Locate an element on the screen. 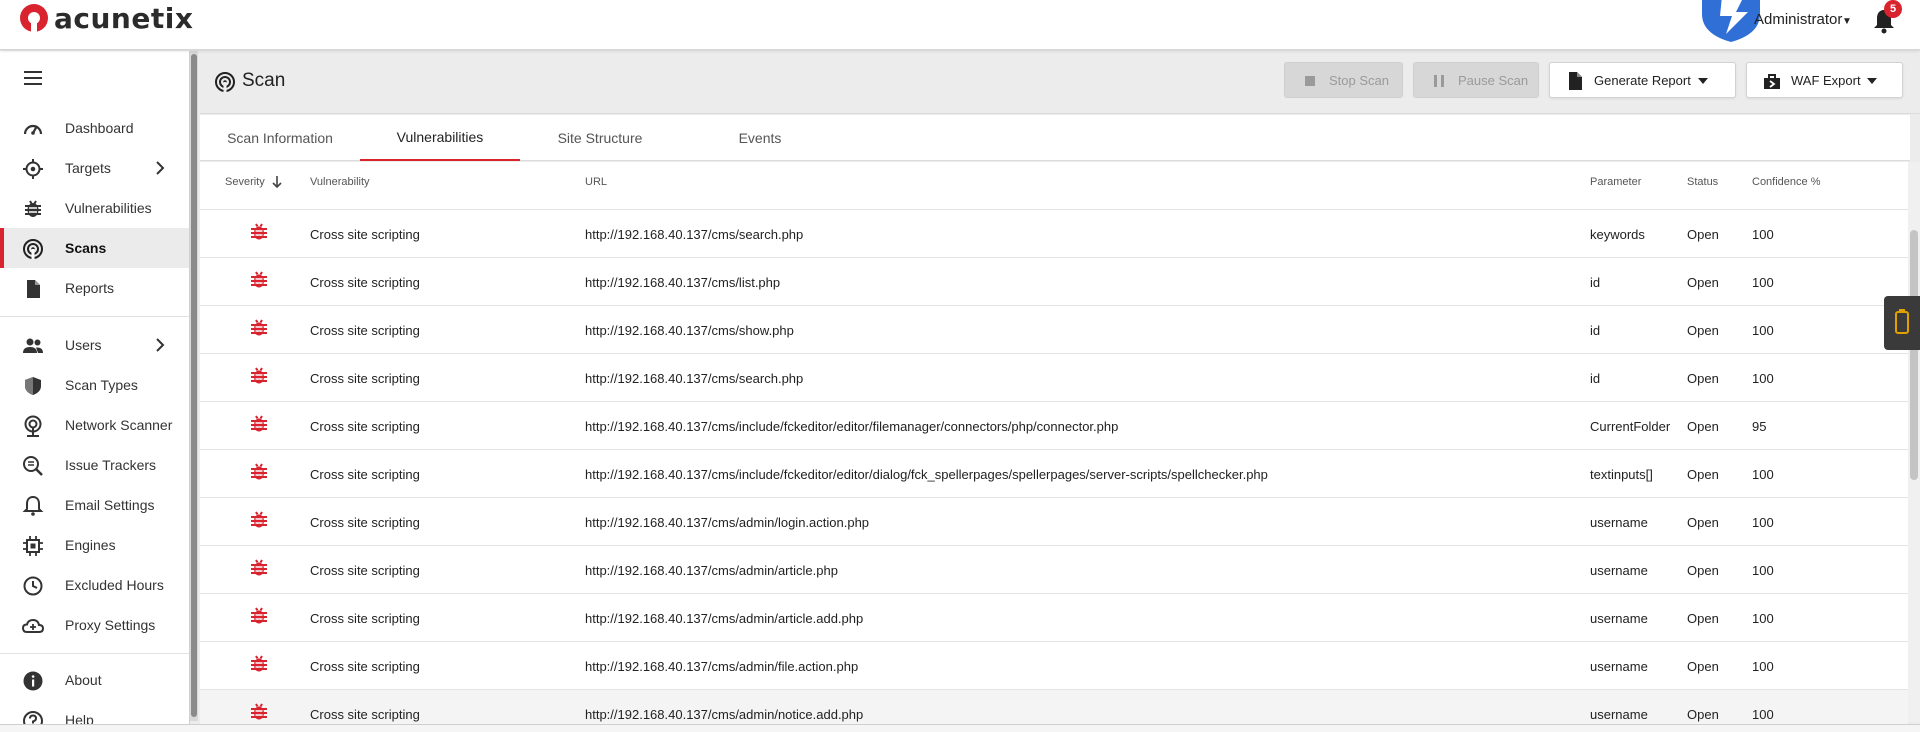 The height and width of the screenshot is (732, 1920). sidebar-item-vulnerabilities: Vulnerabilities is located at coordinates (94, 208).